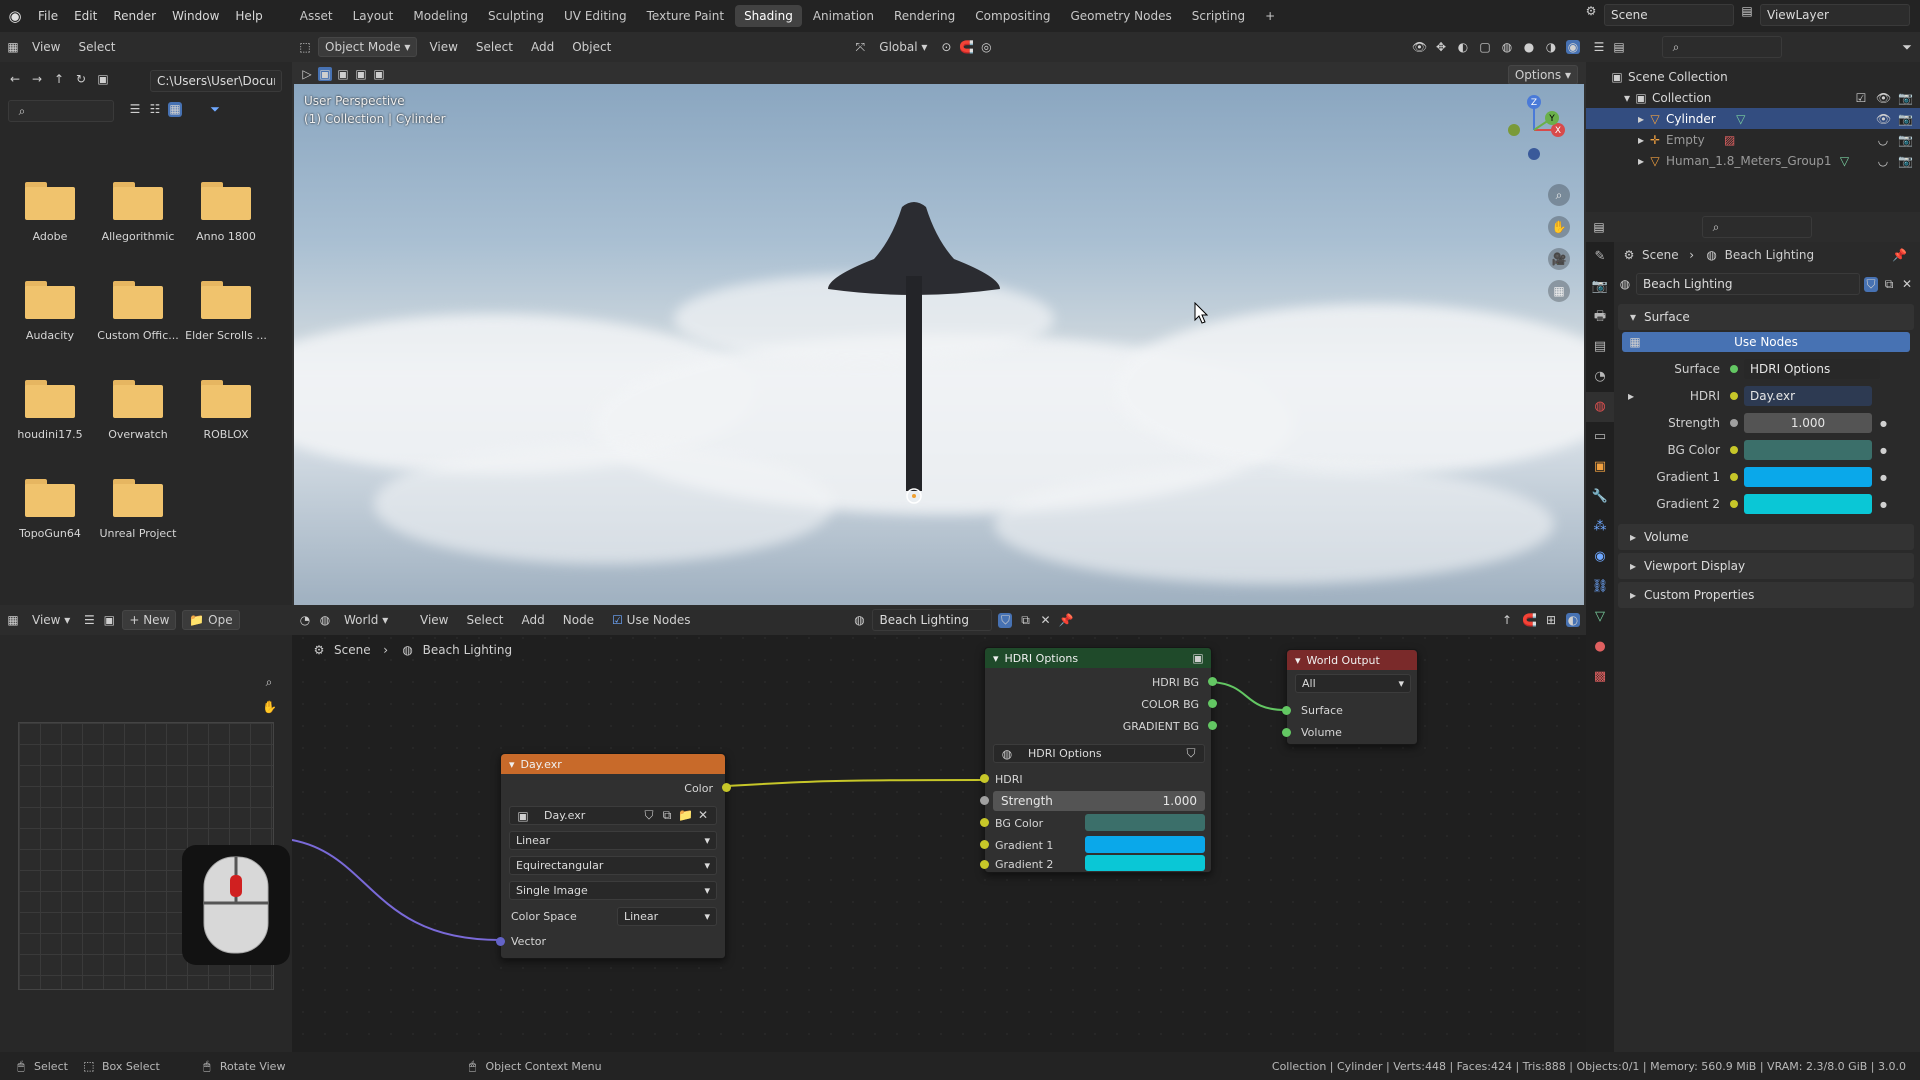 The image size is (1920, 1080). Describe the element at coordinates (96, 47) in the screenshot. I see `fb-menu-select: Select` at that location.